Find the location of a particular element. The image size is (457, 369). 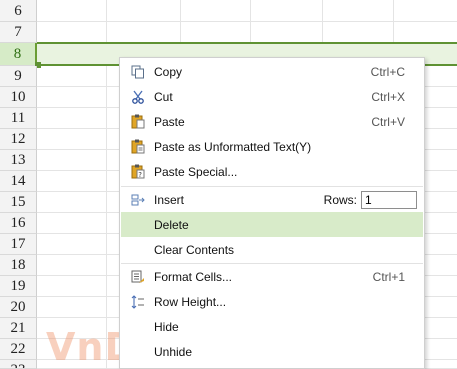

rows-label: Rows: is located at coordinates (340, 199).